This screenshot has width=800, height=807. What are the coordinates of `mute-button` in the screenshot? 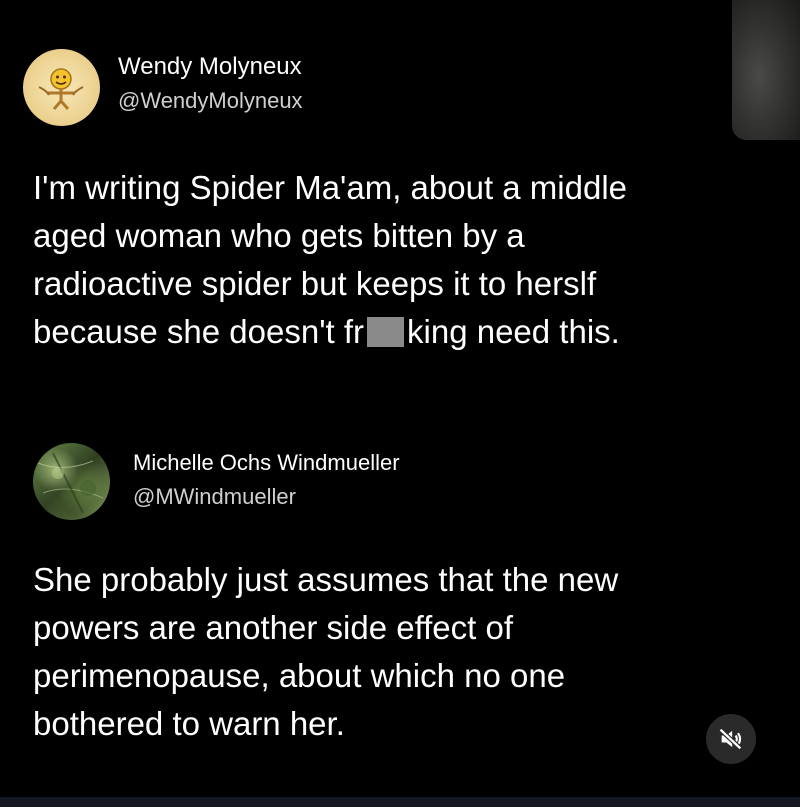 It's located at (731, 739).